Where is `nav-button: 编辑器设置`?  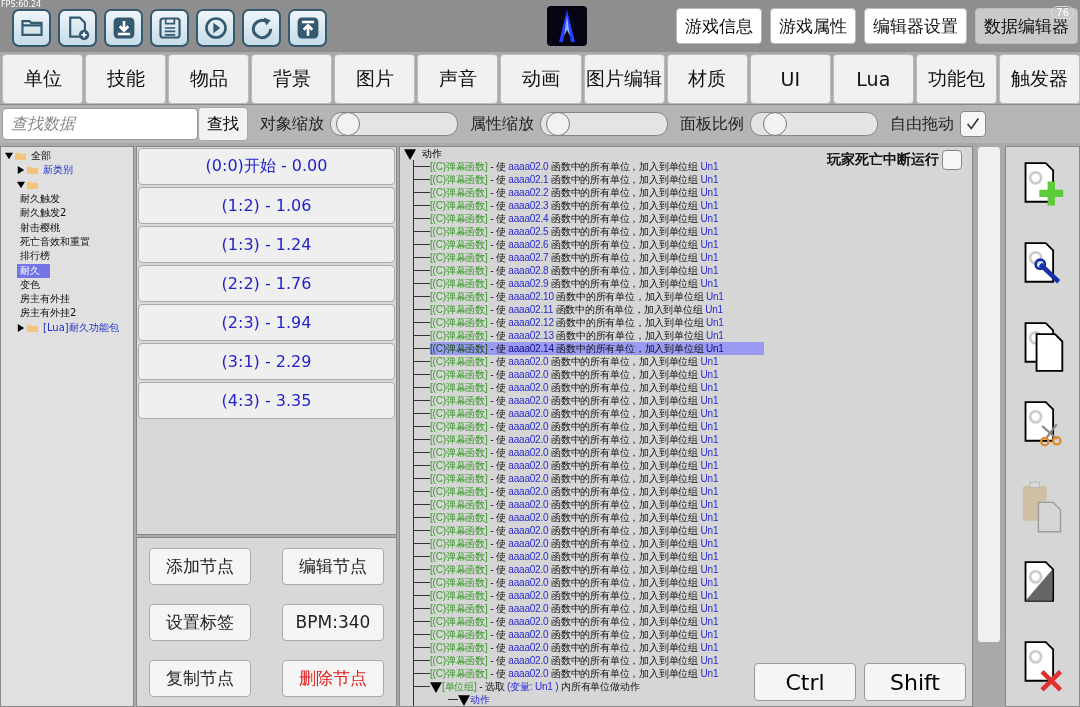 nav-button: 编辑器设置 is located at coordinates (915, 26).